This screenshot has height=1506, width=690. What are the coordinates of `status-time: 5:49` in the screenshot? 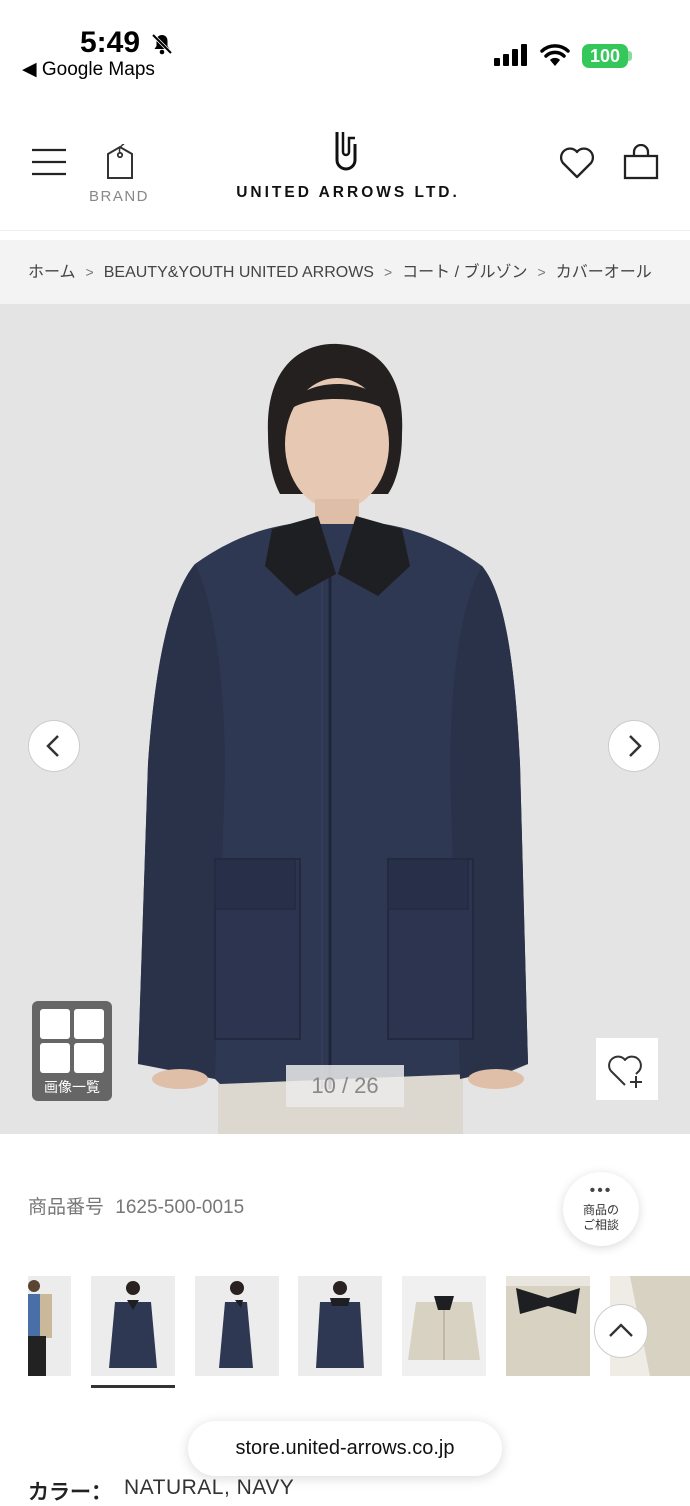 It's located at (110, 42).